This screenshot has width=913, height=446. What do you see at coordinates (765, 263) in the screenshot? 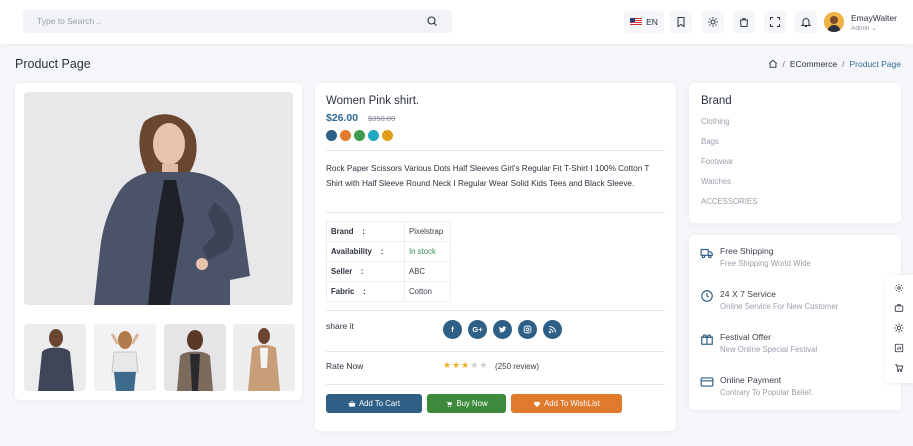
I see `service-subtitle: Free Shipping World Wide` at bounding box center [765, 263].